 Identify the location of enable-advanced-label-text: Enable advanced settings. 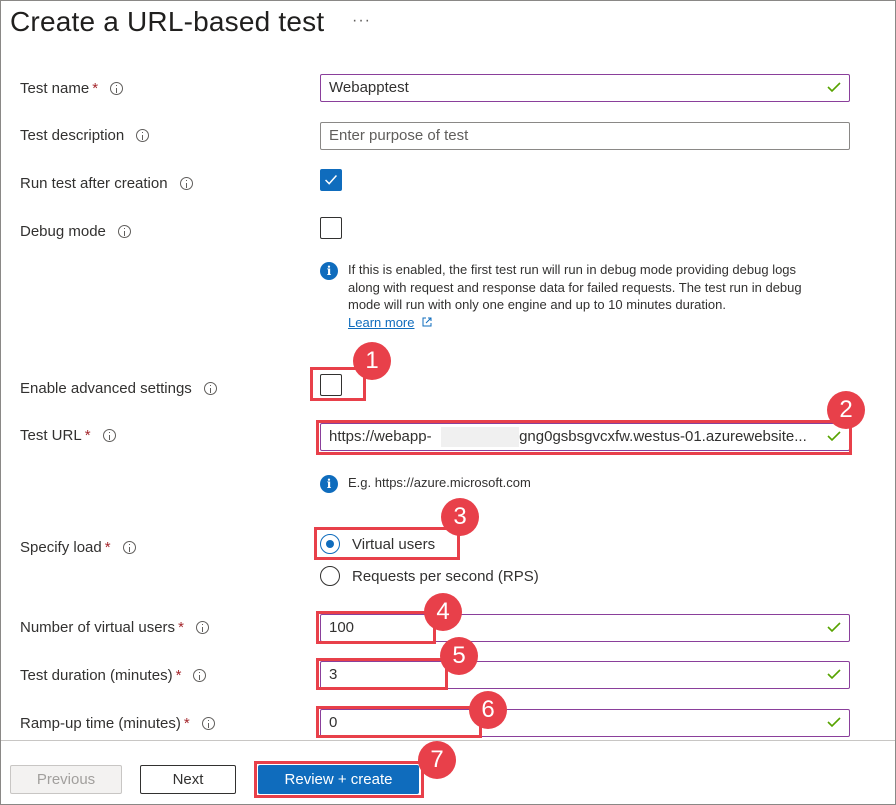
(106, 388).